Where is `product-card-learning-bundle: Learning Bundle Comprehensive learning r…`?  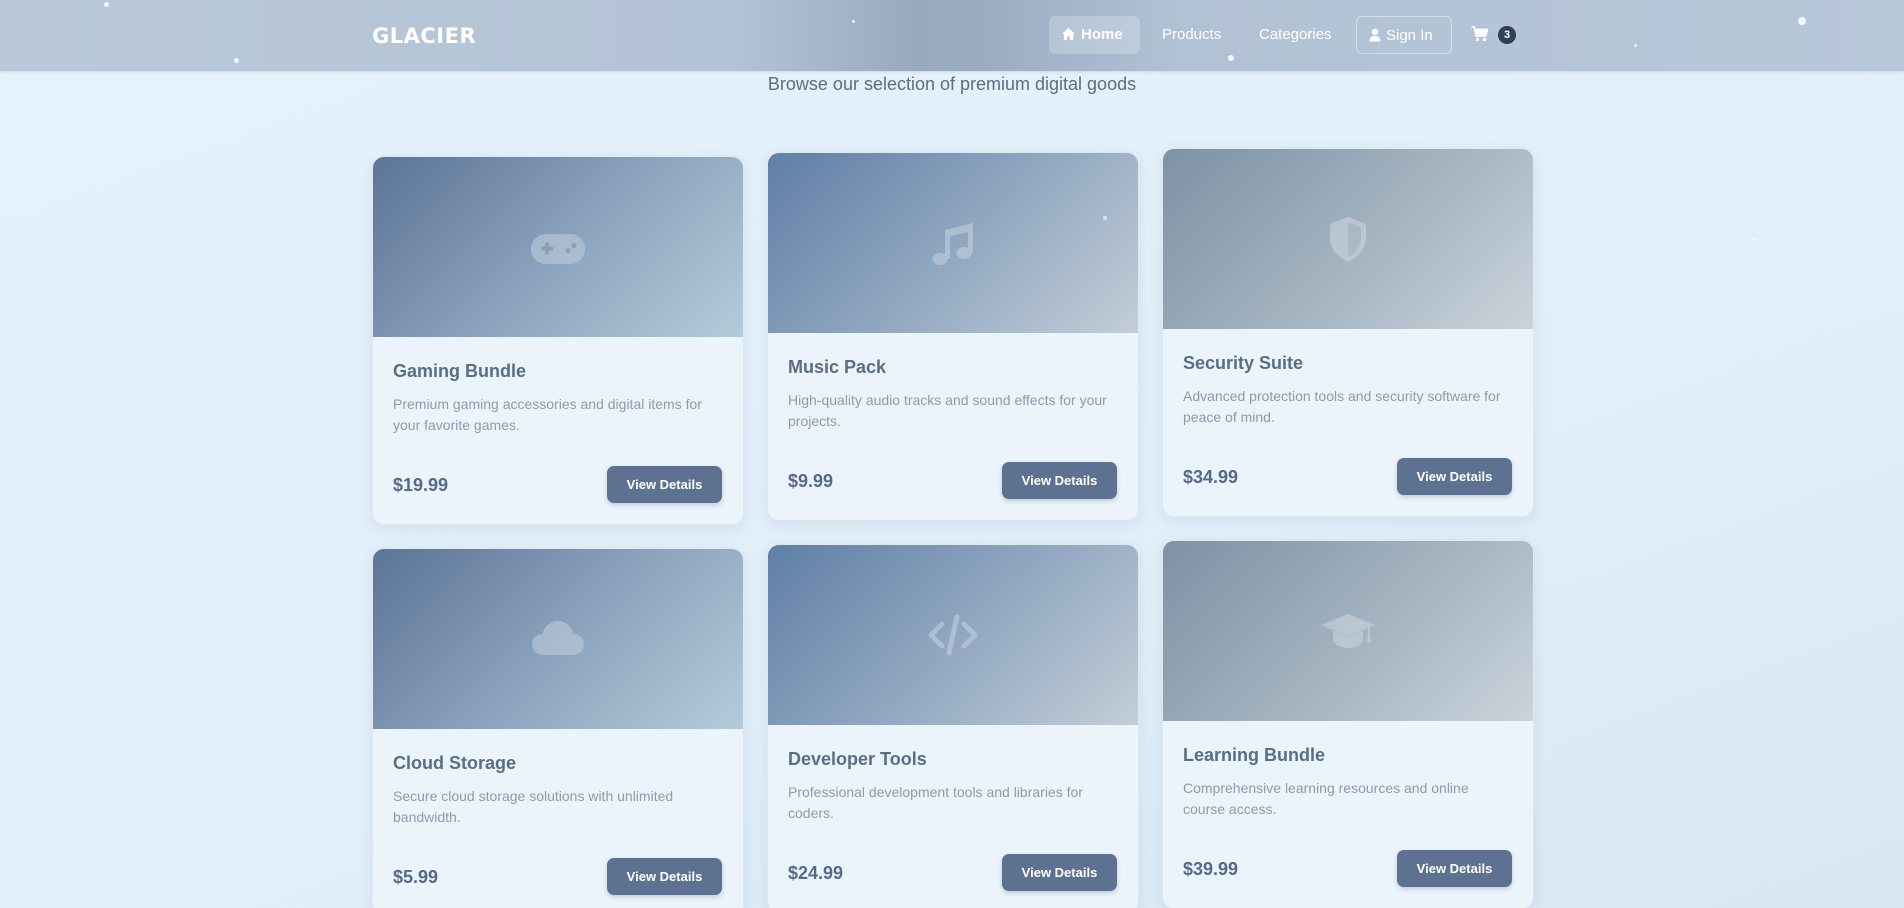
product-card-learning-bundle: Learning Bundle Comprehensive learning r… is located at coordinates (1348, 724).